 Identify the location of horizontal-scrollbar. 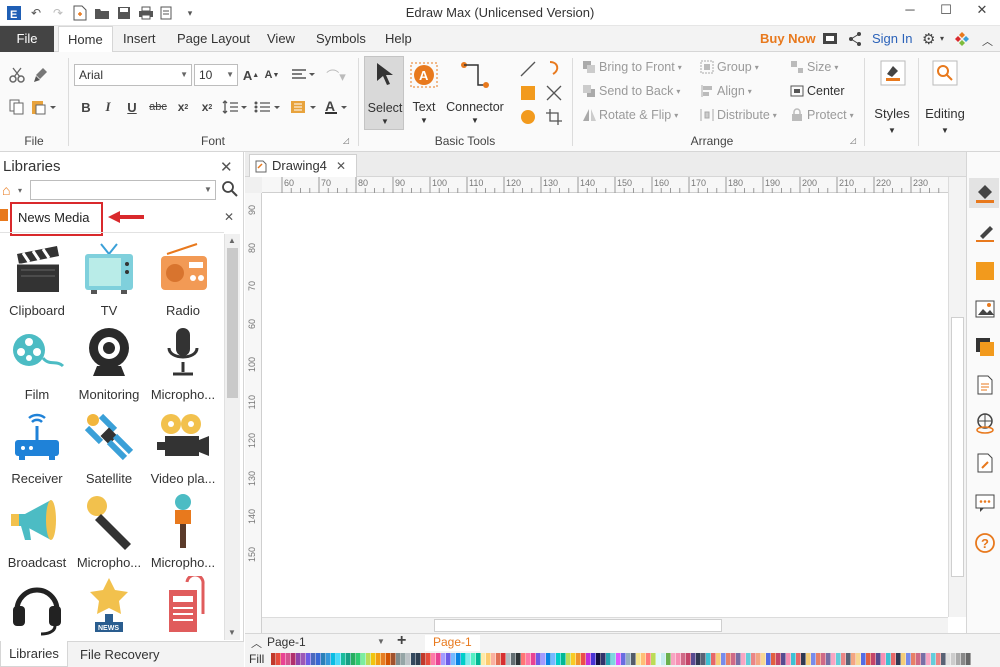
(605, 625).